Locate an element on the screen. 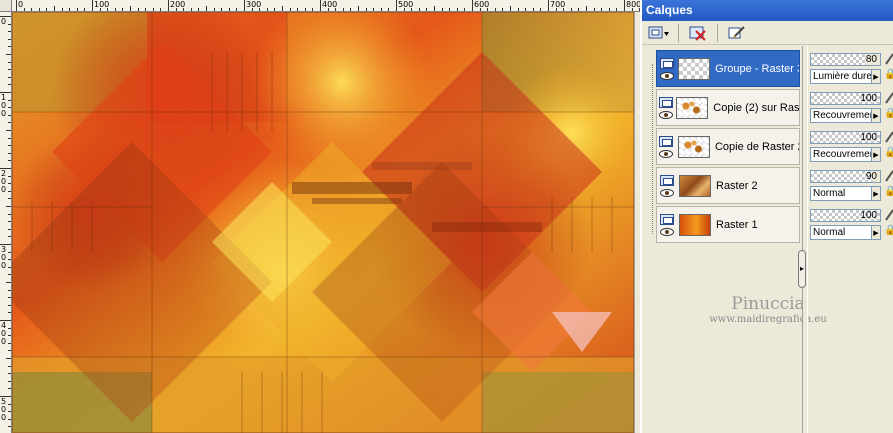  edit-layer-button is located at coordinates (737, 33).